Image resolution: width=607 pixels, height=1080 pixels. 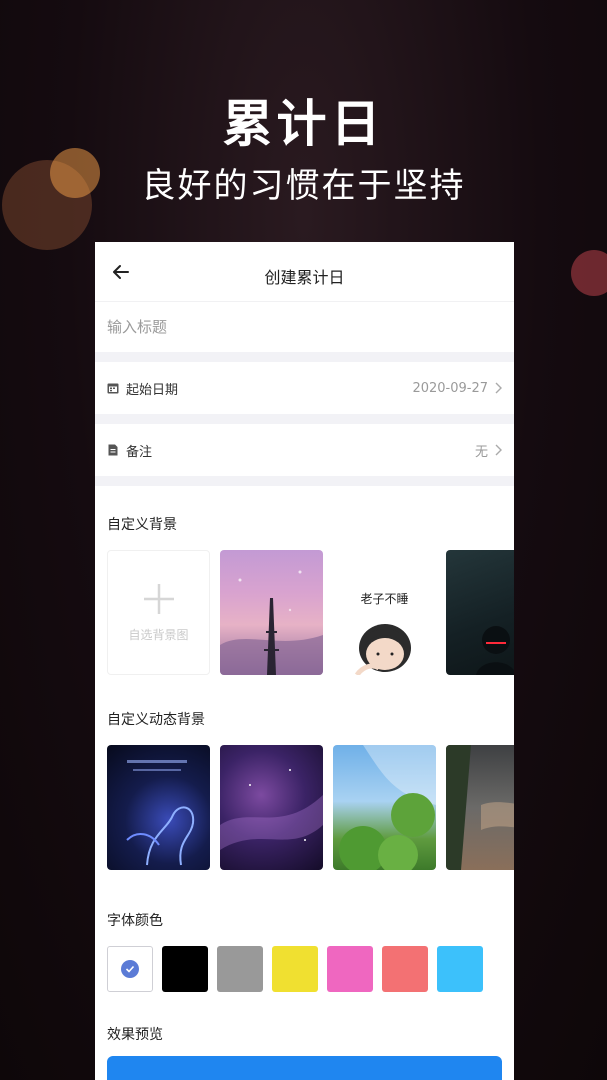 I want to click on dynamic-background-title: 自定义动态背景, so click(x=156, y=720).